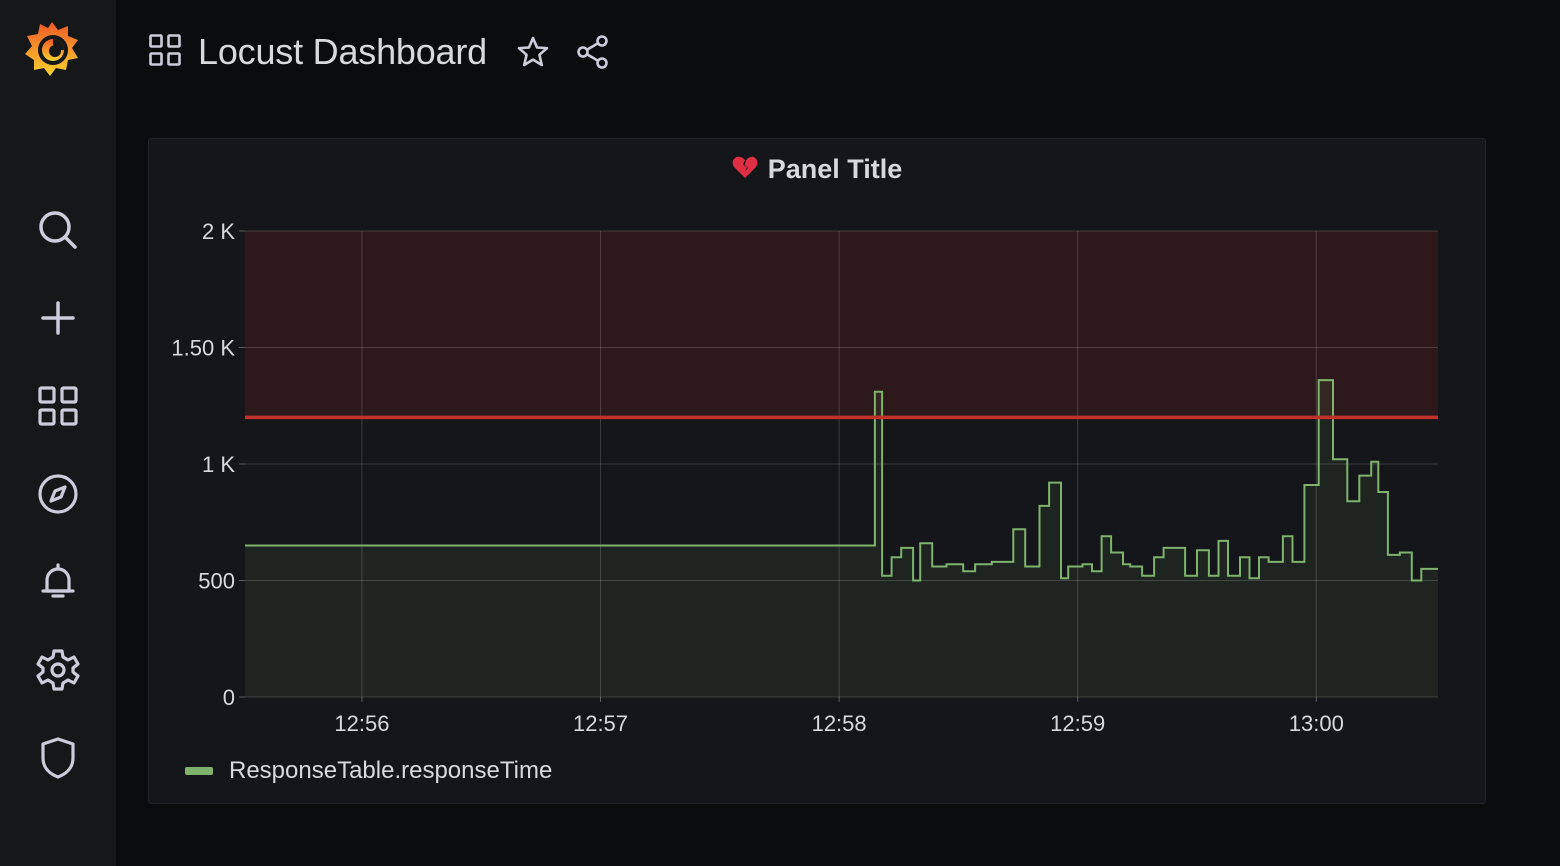 The height and width of the screenshot is (866, 1560). What do you see at coordinates (203, 348) in the screenshot?
I see `y-tick-label: 1.50 K` at bounding box center [203, 348].